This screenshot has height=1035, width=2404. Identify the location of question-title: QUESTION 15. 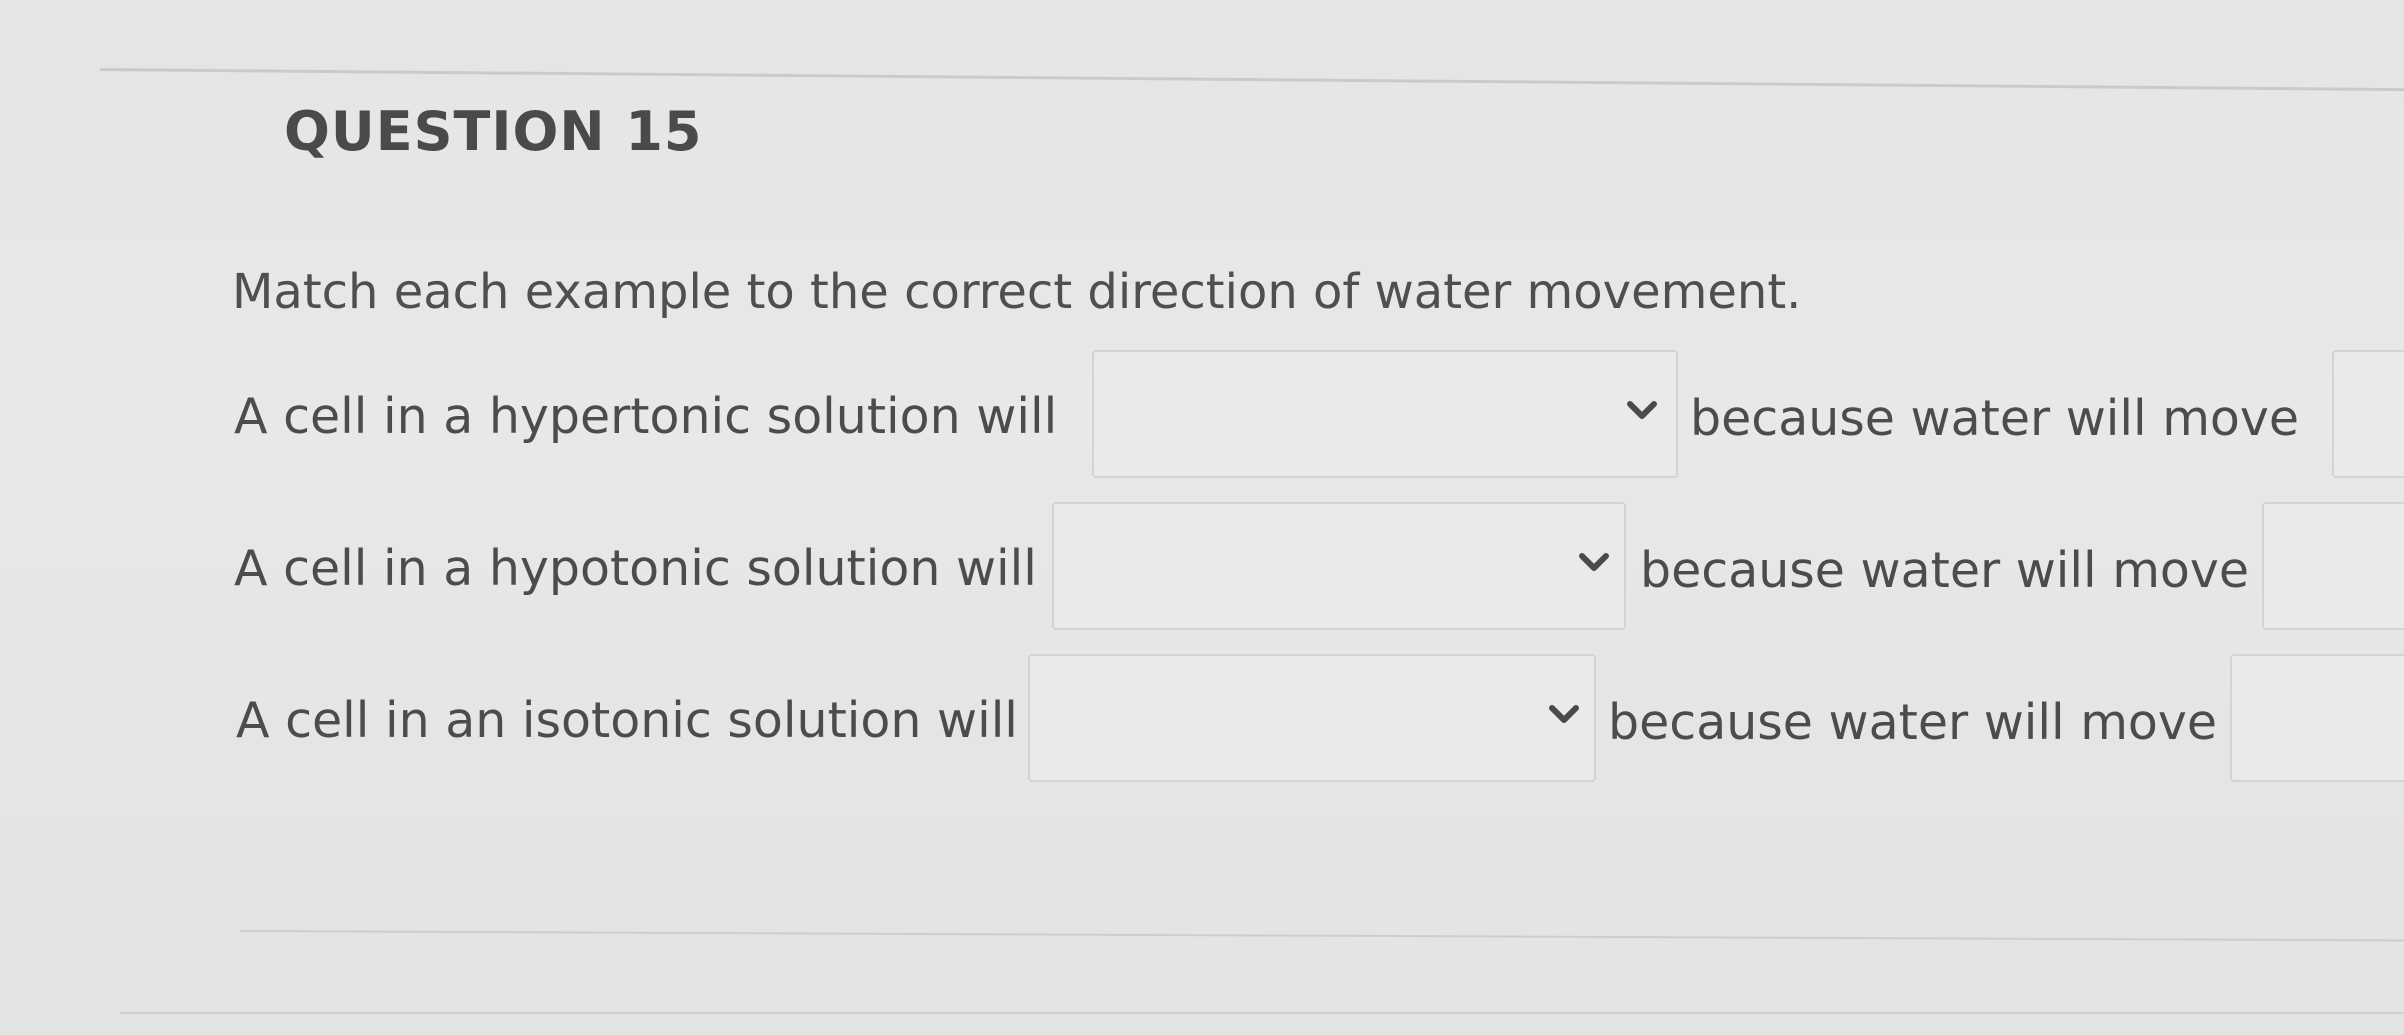
(493, 131).